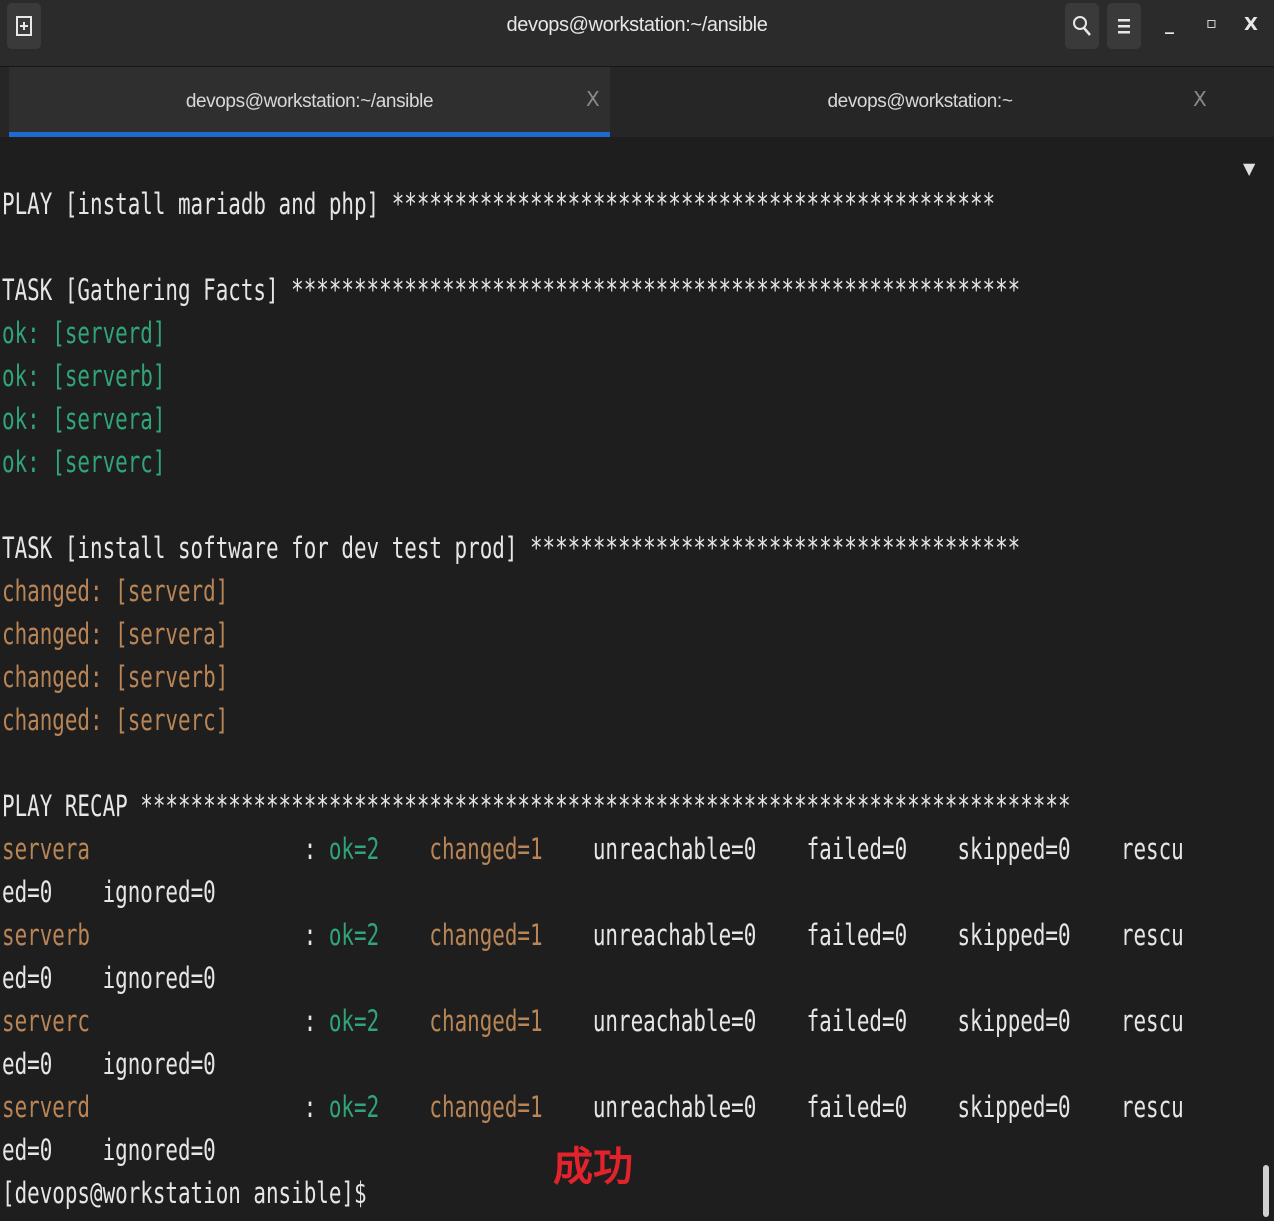  I want to click on menu-button, so click(1124, 26).